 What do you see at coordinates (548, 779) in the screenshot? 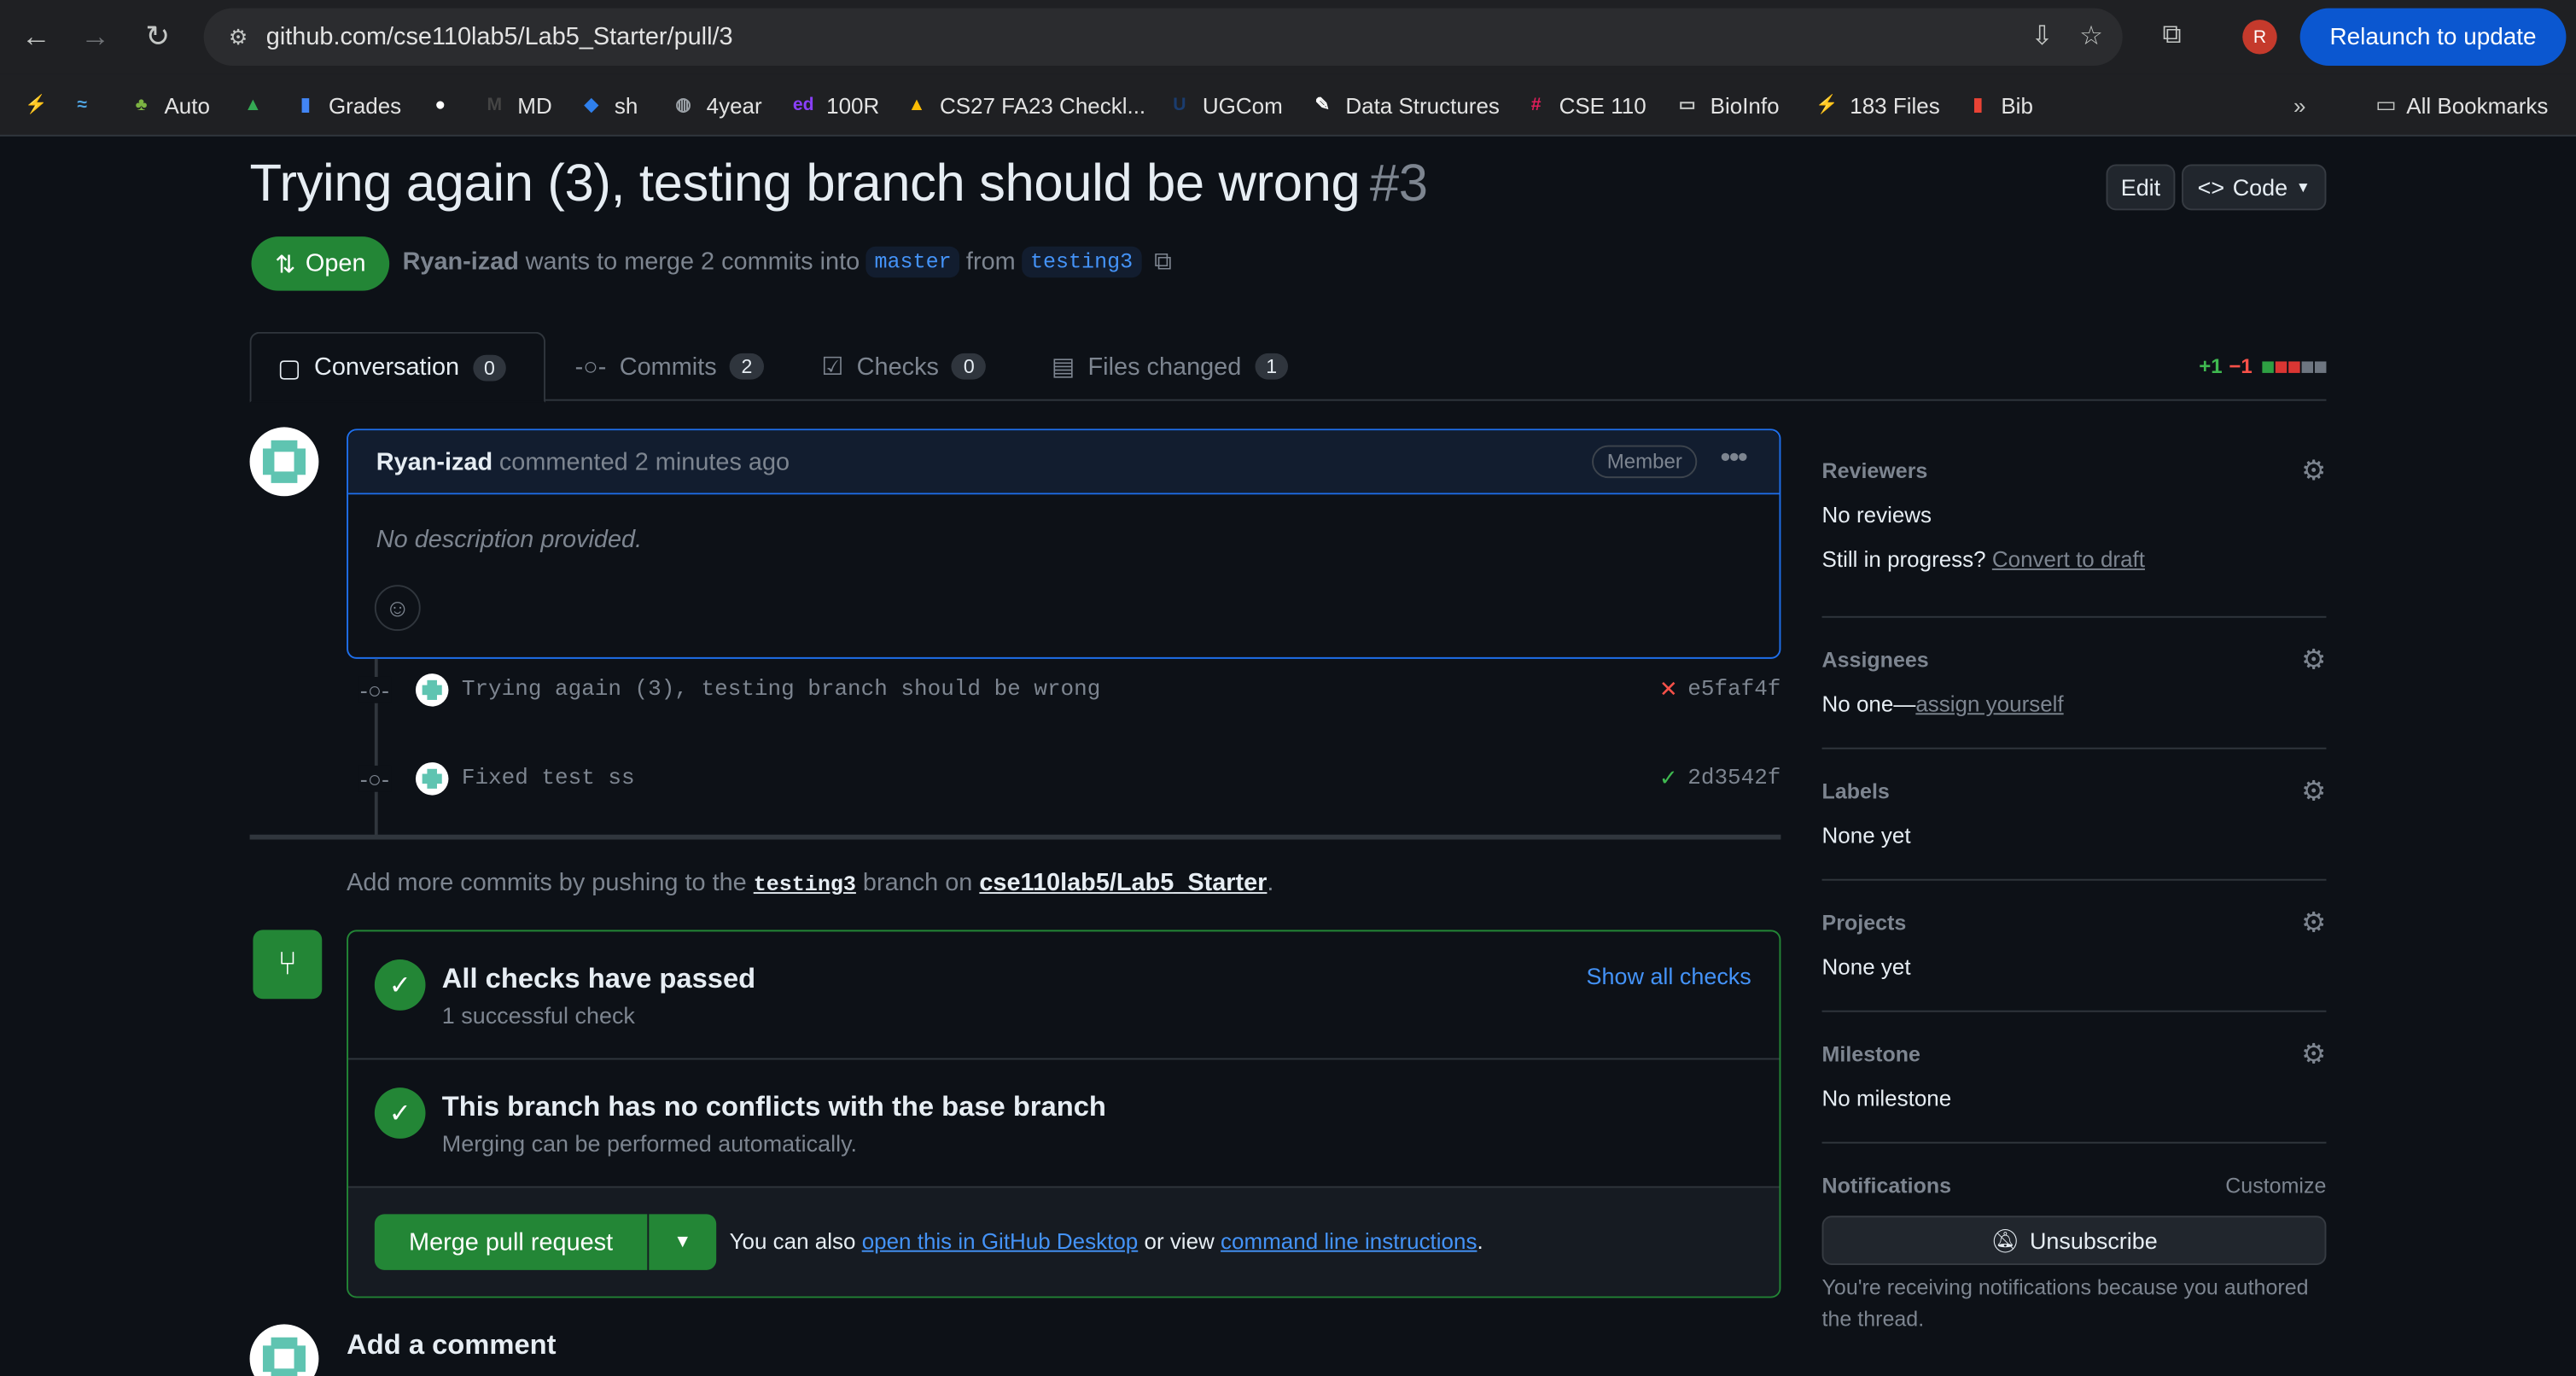
I see `commit-message: Fixed test ss` at bounding box center [548, 779].